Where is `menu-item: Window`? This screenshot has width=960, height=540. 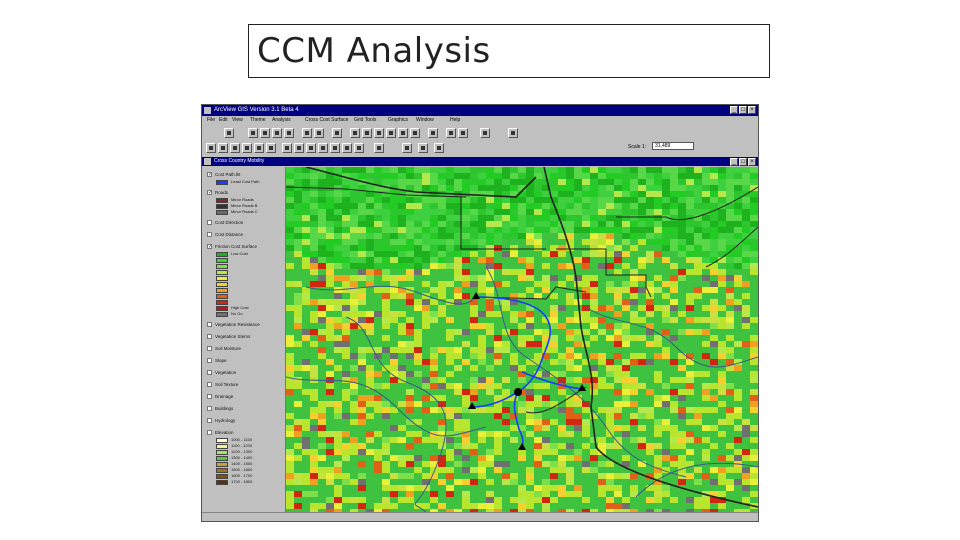 menu-item: Window is located at coordinates (425, 120).